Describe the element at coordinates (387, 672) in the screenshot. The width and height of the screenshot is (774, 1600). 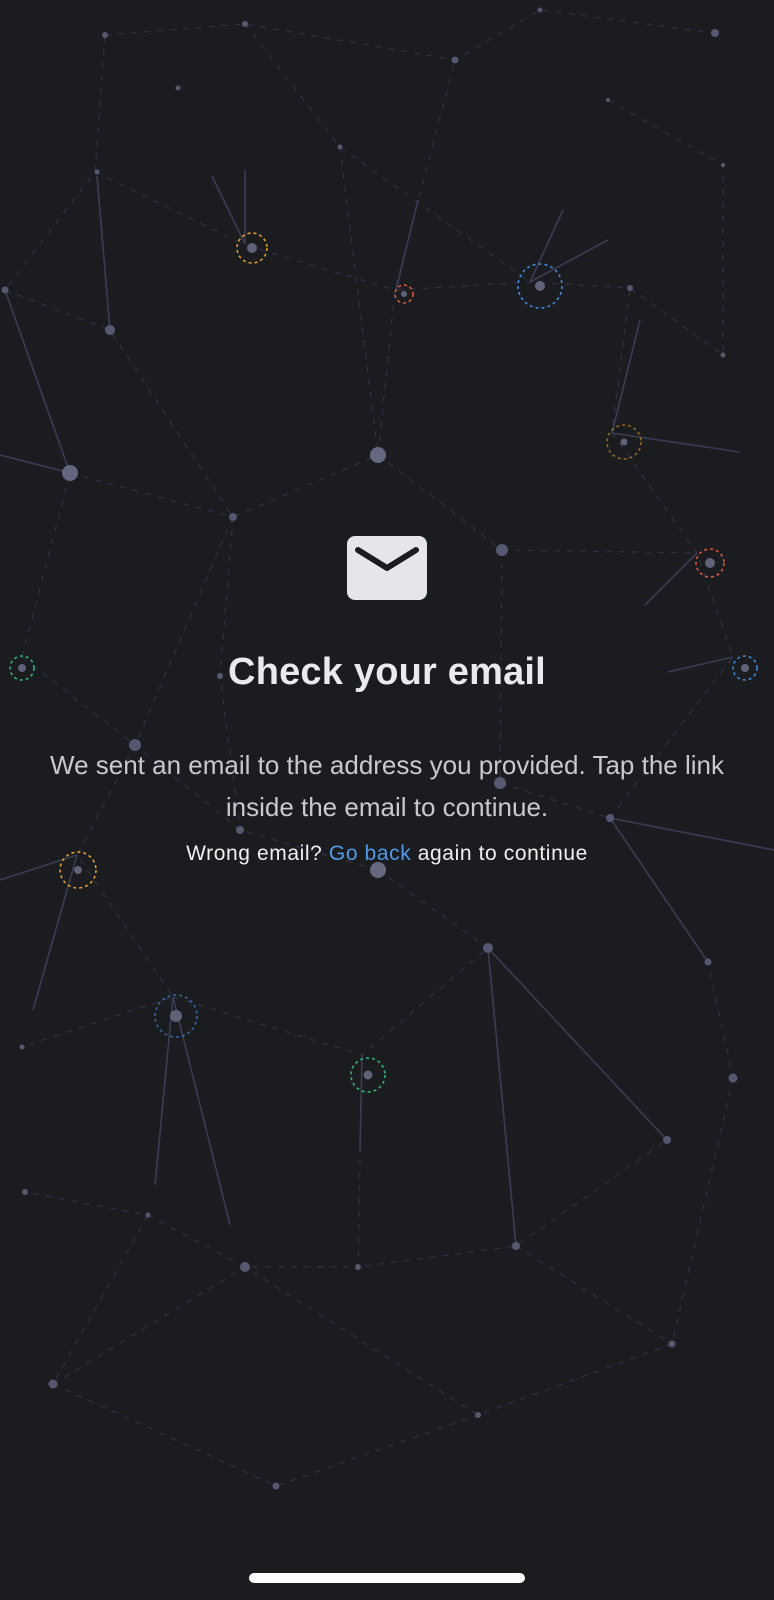
I see `page-title: Check your email` at that location.